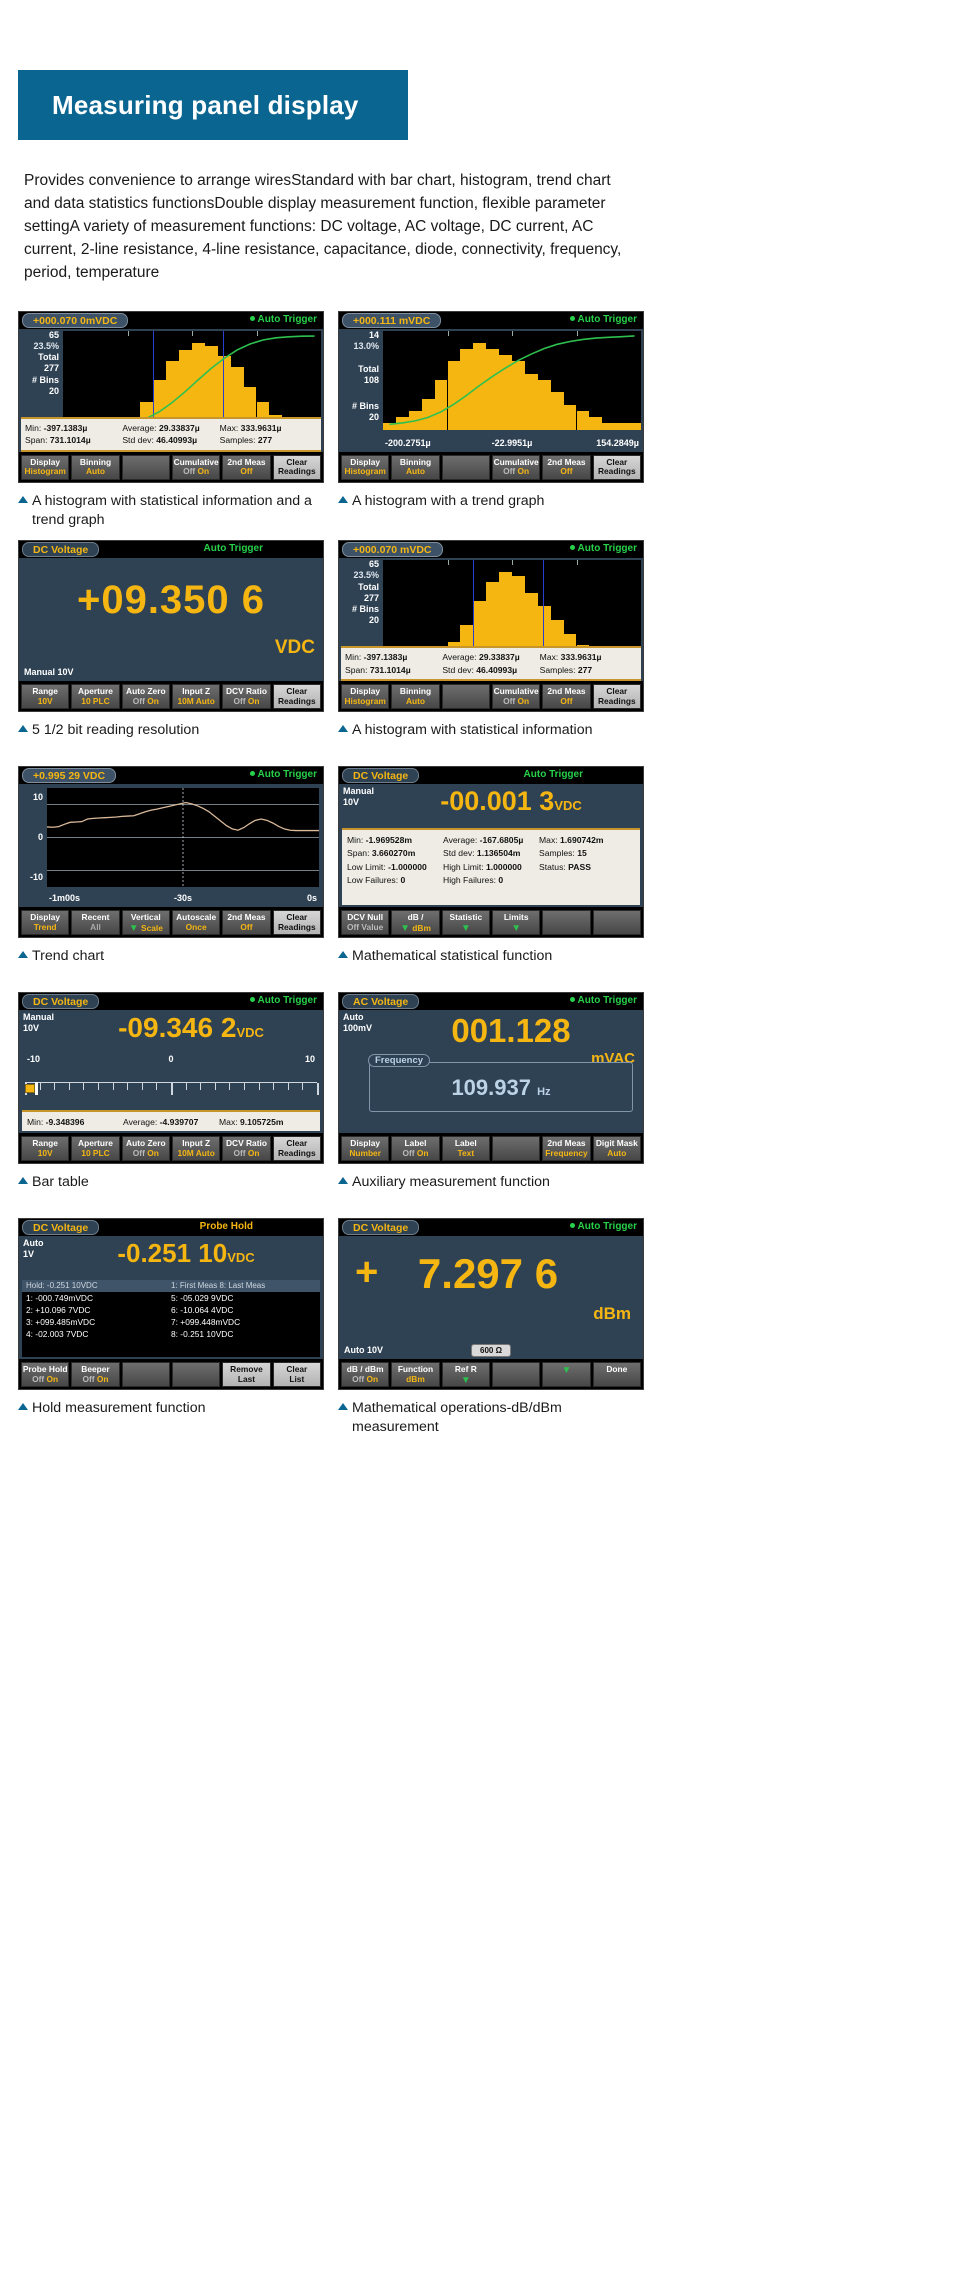 The image size is (960, 2282). I want to click on softkey-limits: Limits ▼, so click(516, 923).